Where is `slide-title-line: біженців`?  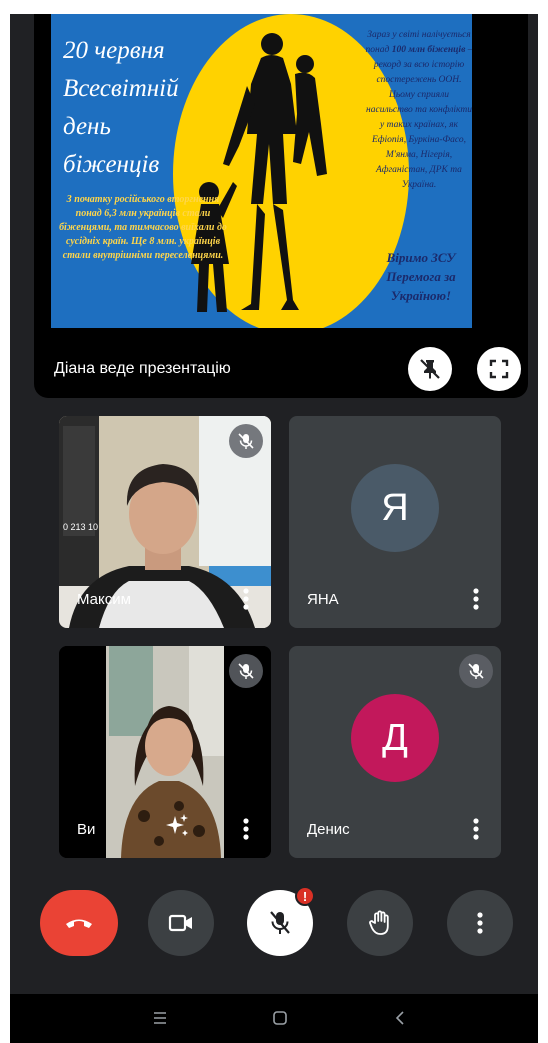
slide-title-line: біженців is located at coordinates (111, 164).